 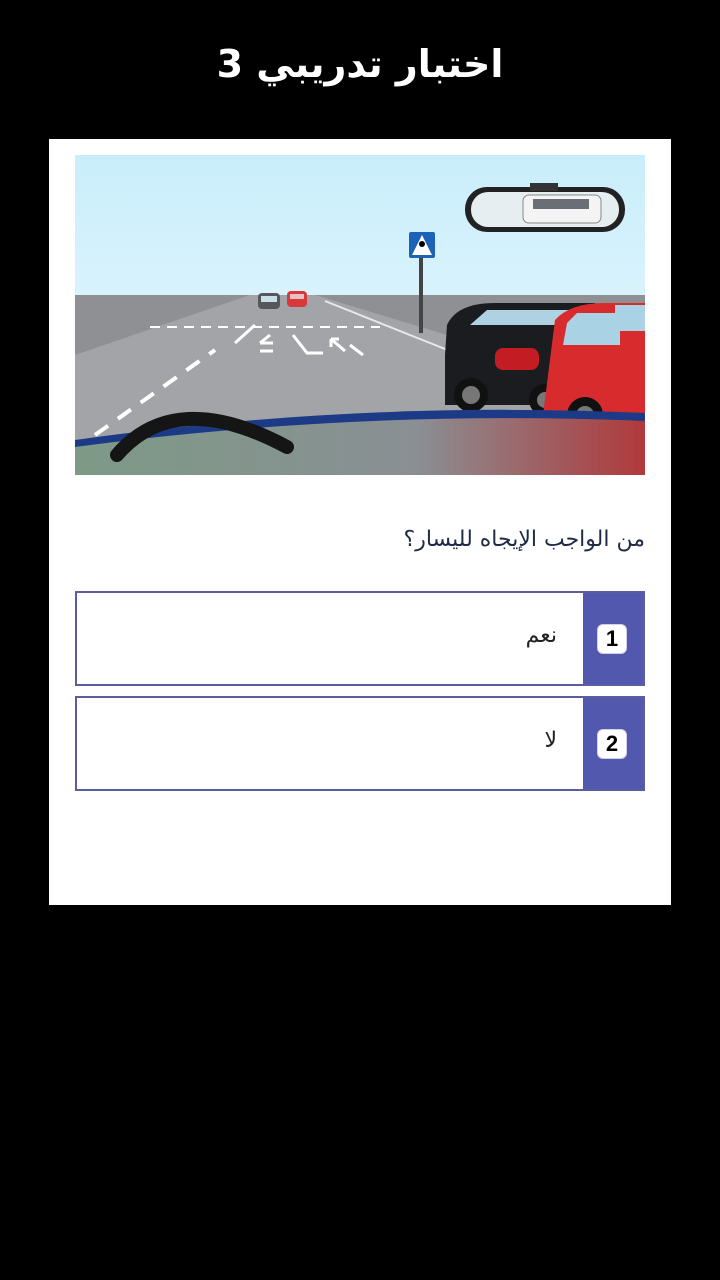 I want to click on answer-number-cell: 1, so click(x=613, y=638).